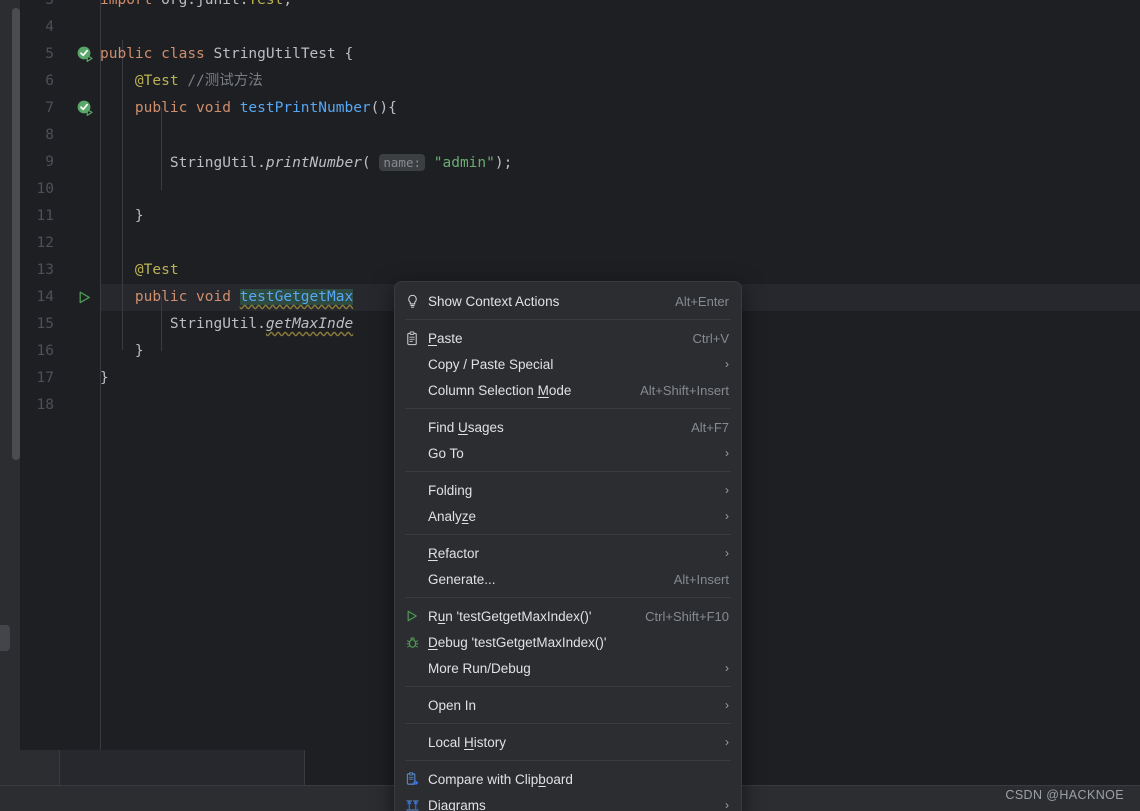 The image size is (1140, 811). I want to click on editor-vertical-scrollbar, so click(16, 234).